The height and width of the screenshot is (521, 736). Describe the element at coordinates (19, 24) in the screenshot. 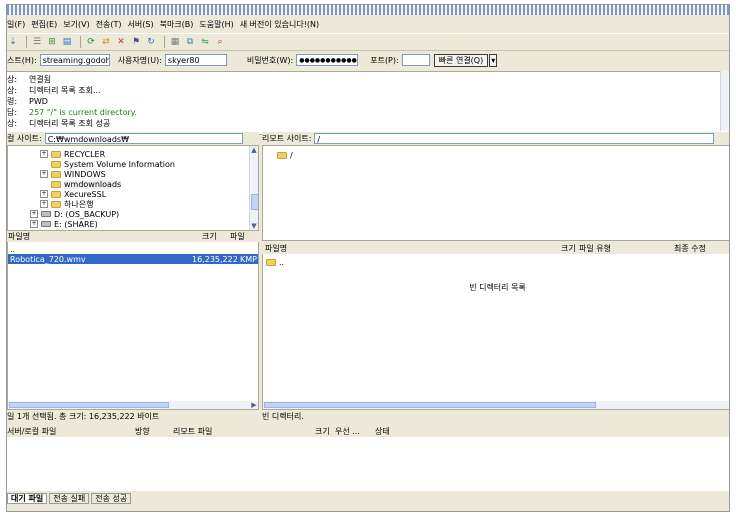

I see `menu-item-0: 일(F)` at that location.